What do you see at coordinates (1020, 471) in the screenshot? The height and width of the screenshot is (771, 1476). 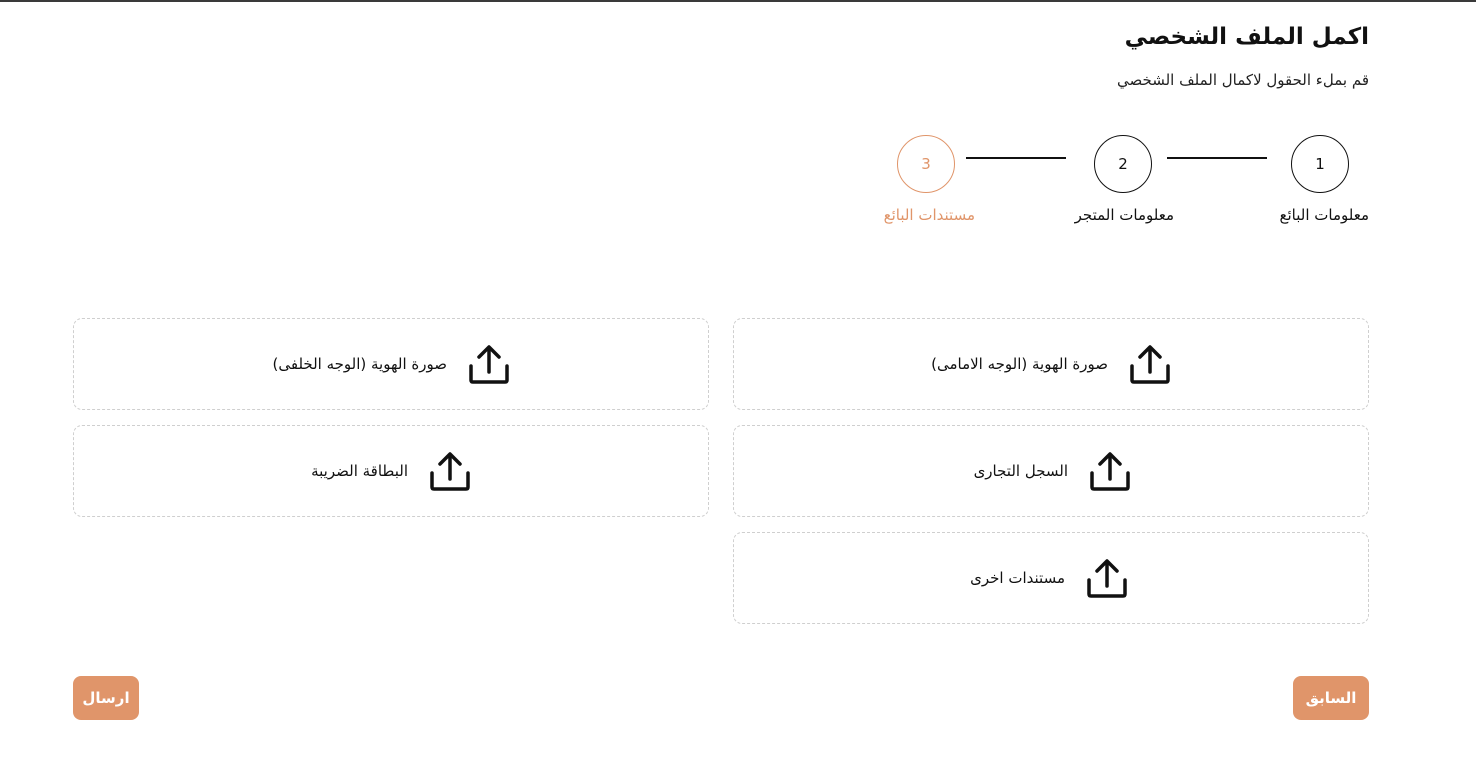 I see `upload-commercial-register-label: السجل التجارى` at bounding box center [1020, 471].